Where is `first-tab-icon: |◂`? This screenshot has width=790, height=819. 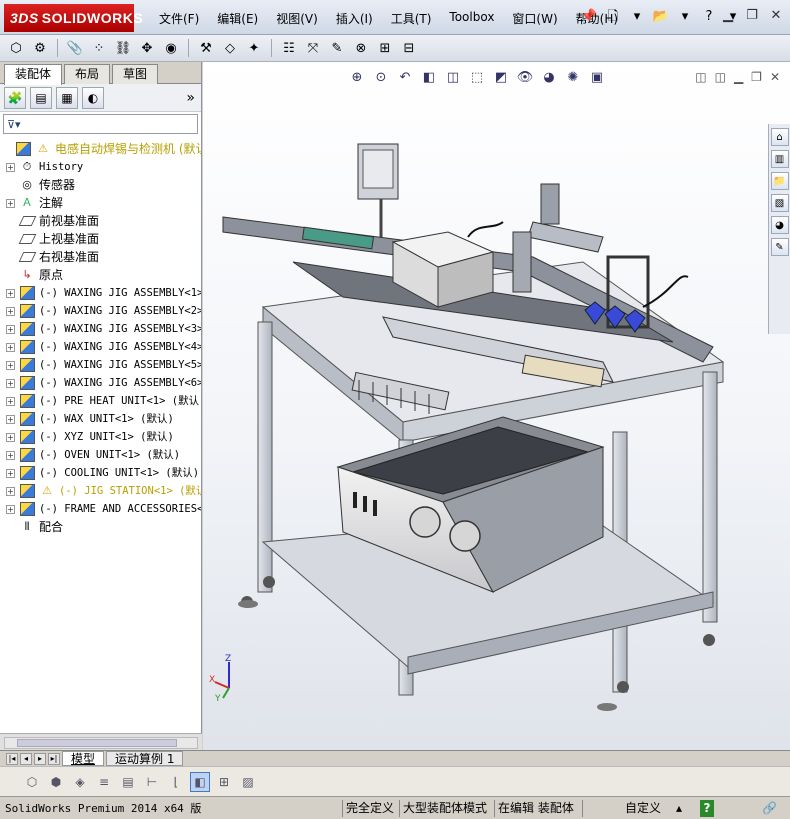 first-tab-icon: |◂ is located at coordinates (12, 758).